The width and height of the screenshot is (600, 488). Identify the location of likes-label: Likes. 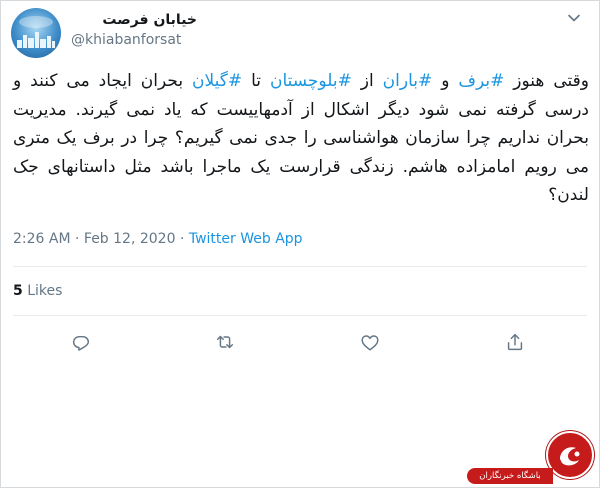
(45, 291).